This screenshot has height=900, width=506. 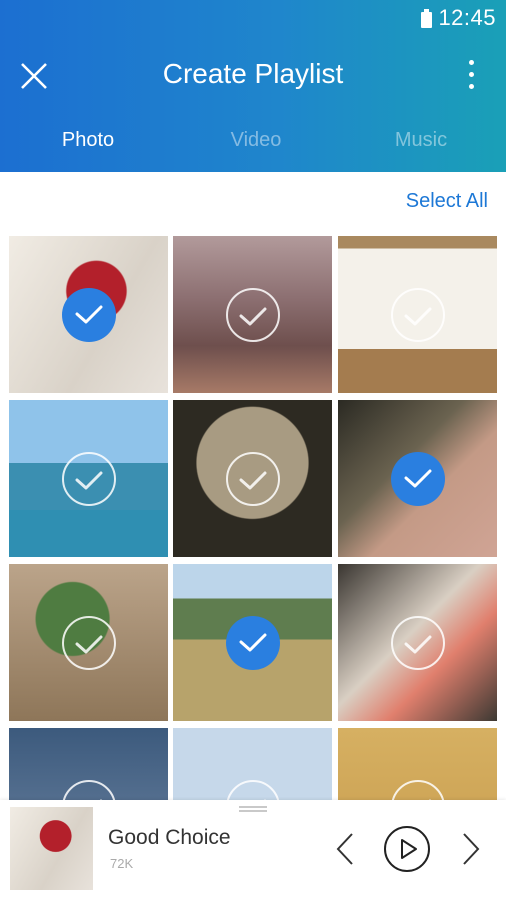 What do you see at coordinates (256, 142) in the screenshot?
I see `tab-video: Video` at bounding box center [256, 142].